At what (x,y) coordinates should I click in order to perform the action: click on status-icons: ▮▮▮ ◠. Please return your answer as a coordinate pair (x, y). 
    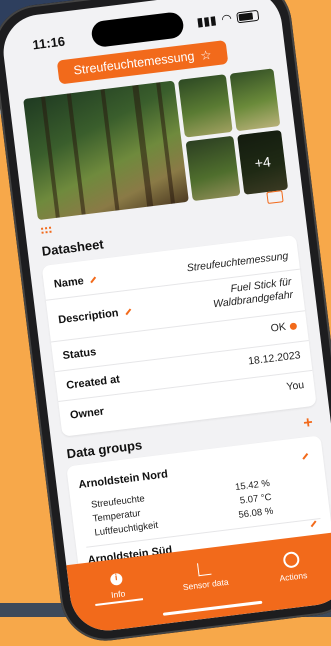
    Looking at the image, I should click on (228, 18).